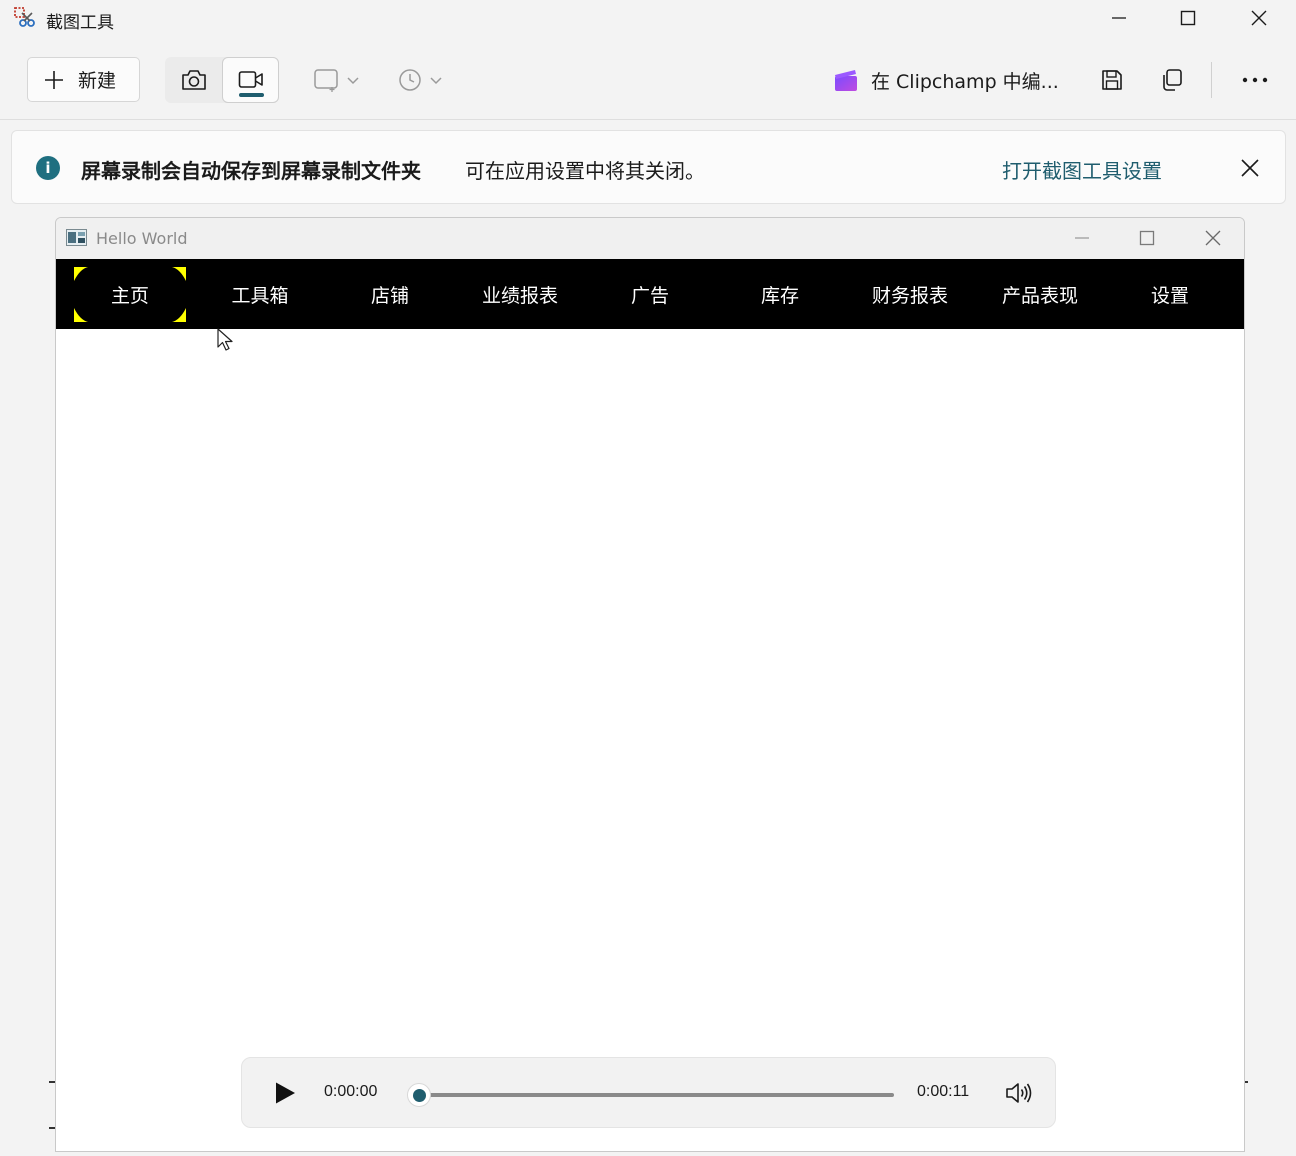 Image resolution: width=1296 pixels, height=1156 pixels. I want to click on nav-item-toolbox: 工具箱, so click(260, 294).